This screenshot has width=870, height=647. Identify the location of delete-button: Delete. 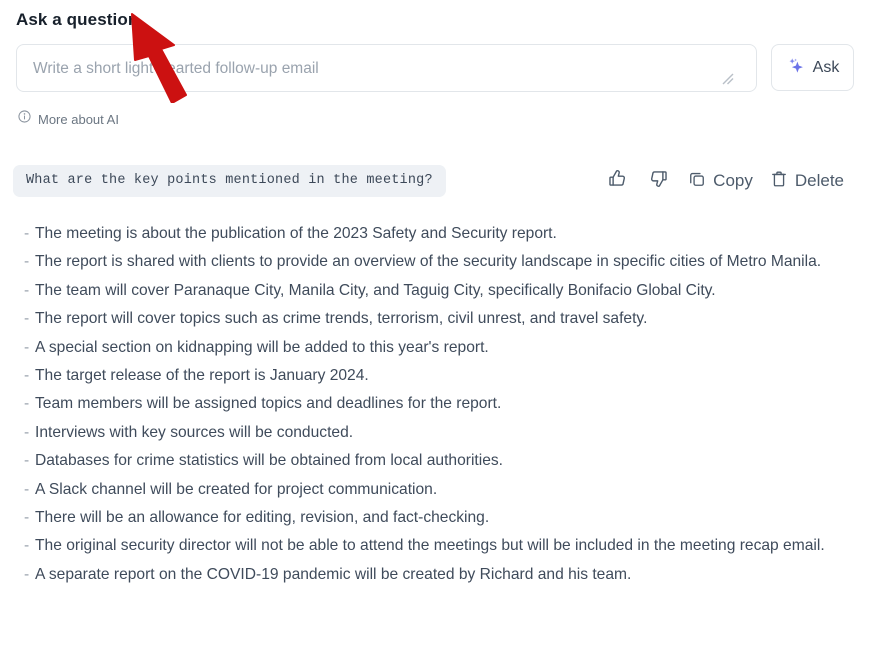
(806, 181).